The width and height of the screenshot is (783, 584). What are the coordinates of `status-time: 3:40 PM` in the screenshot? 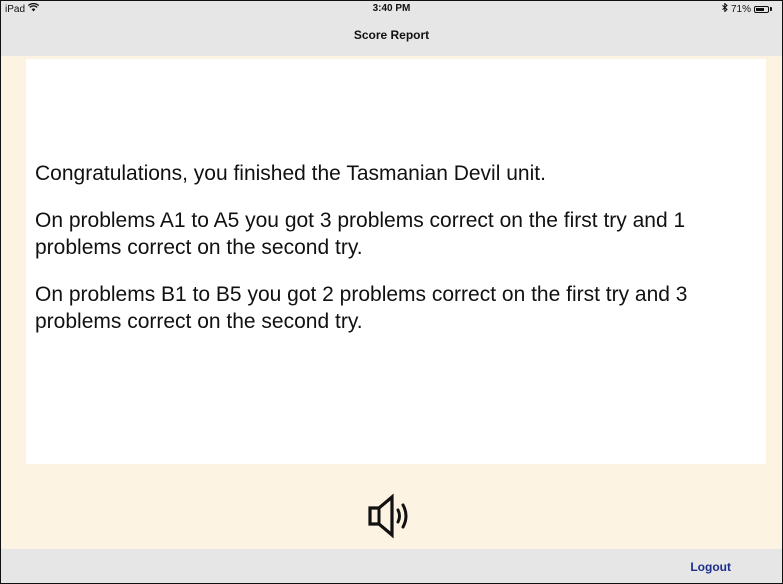 It's located at (391, 8).